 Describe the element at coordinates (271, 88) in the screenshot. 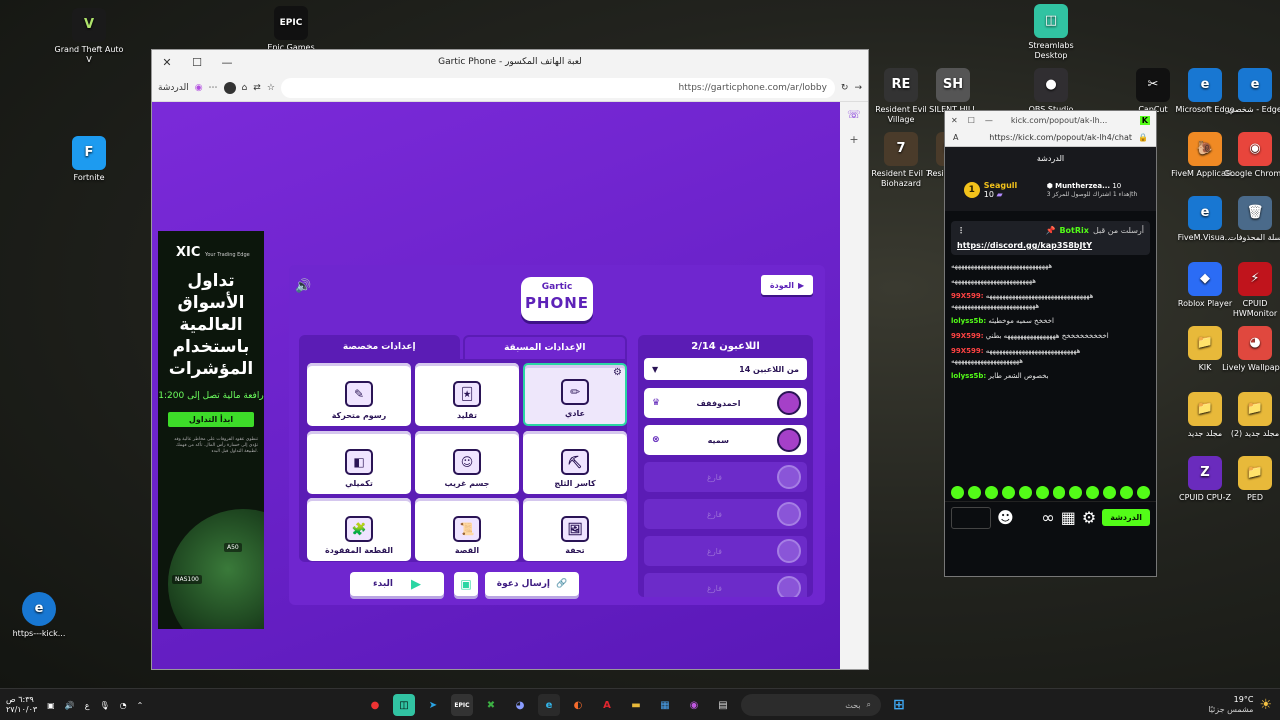

I see `favorite-star-icon: ☆` at that location.